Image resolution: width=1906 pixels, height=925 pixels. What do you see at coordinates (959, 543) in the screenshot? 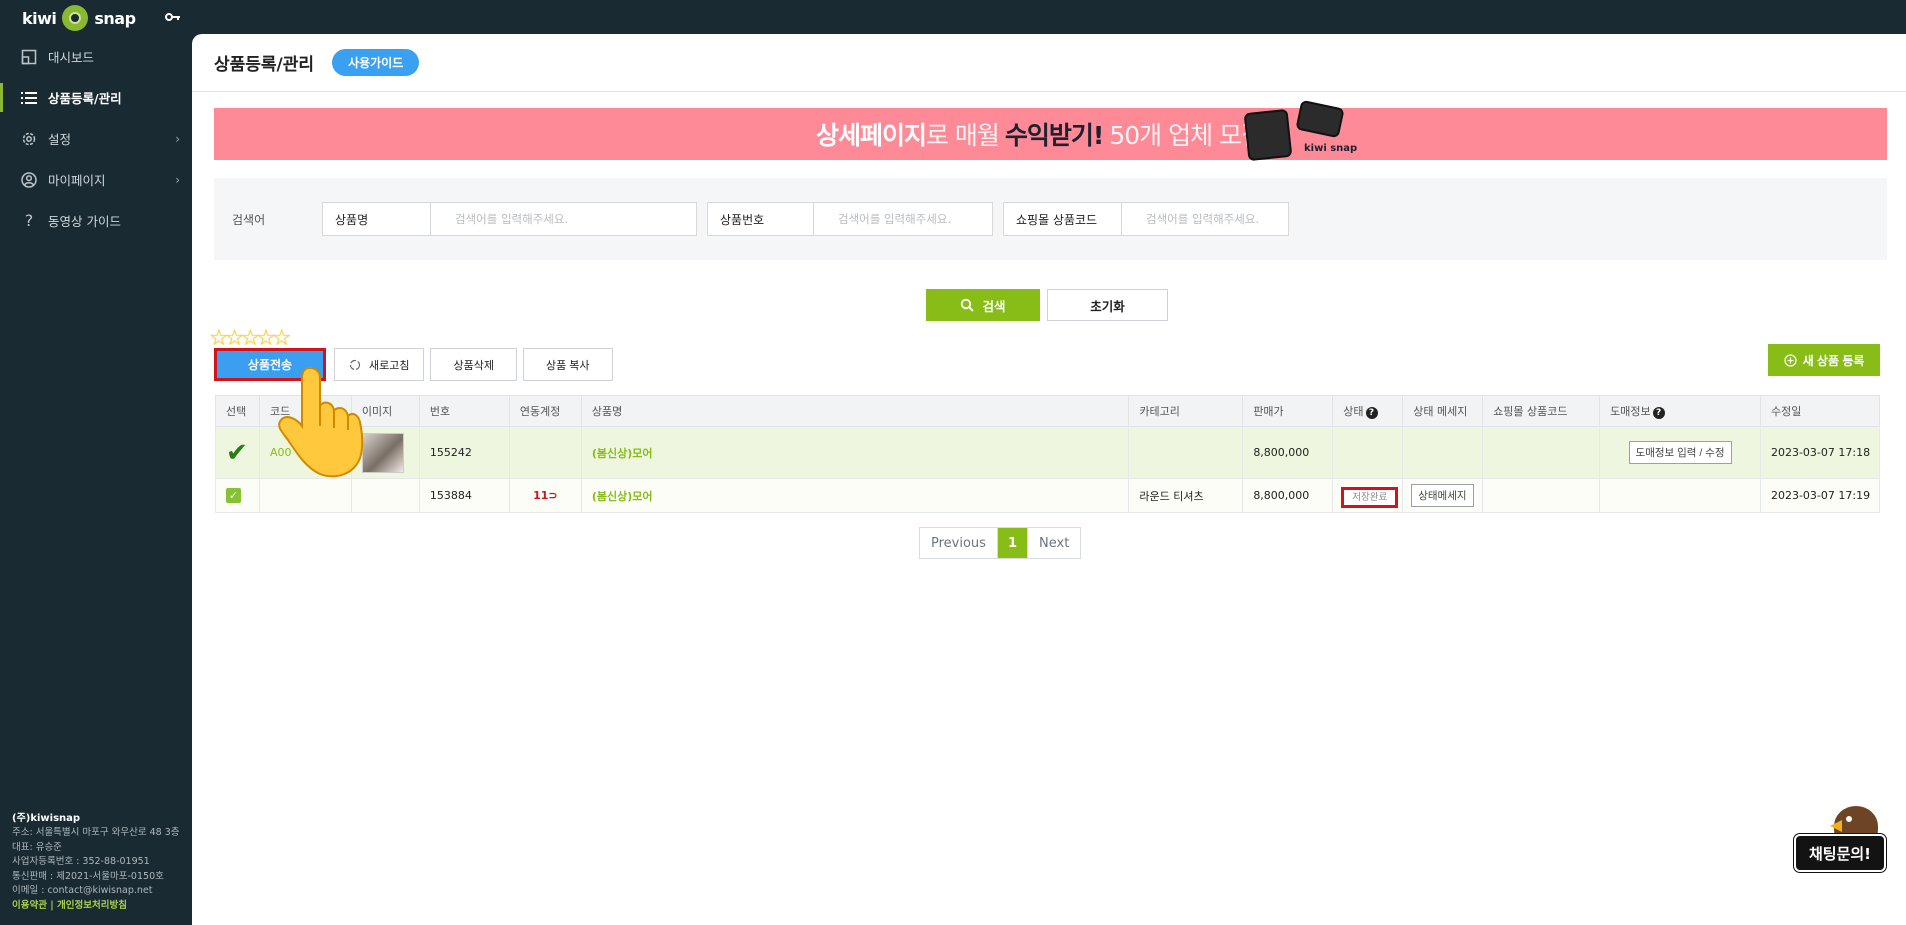
I see `pagination-previous: Previous` at bounding box center [959, 543].